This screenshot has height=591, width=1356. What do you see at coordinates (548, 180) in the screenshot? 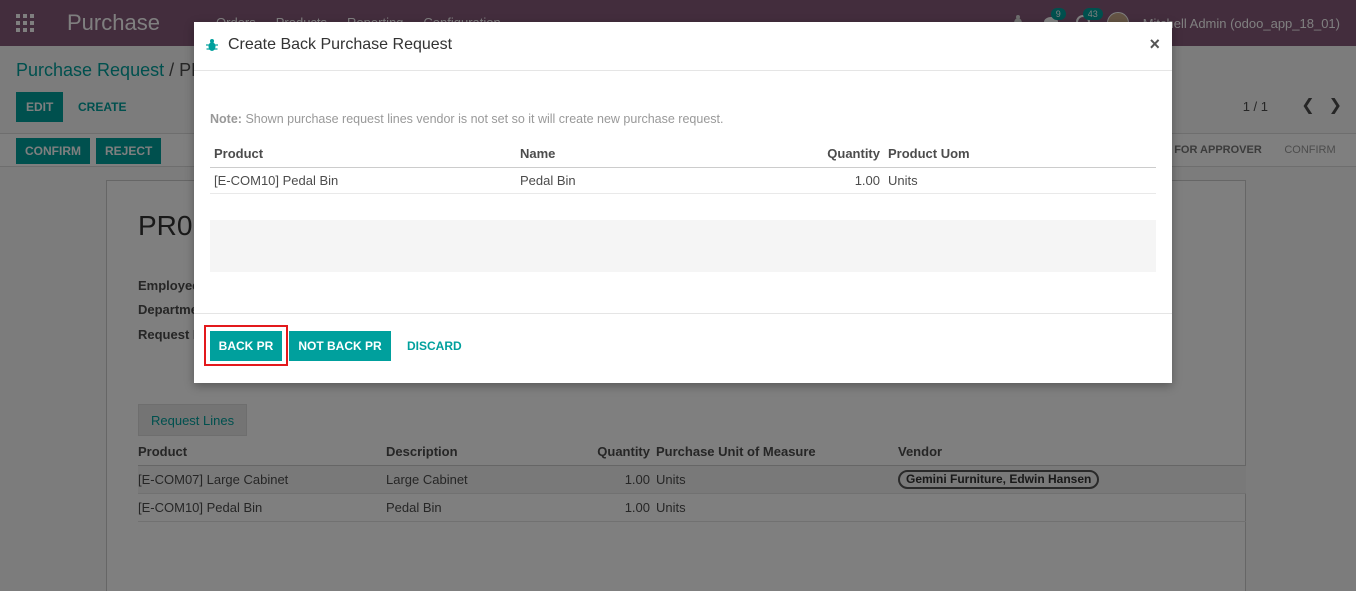
I see `cell-name: Pedal Bin` at bounding box center [548, 180].